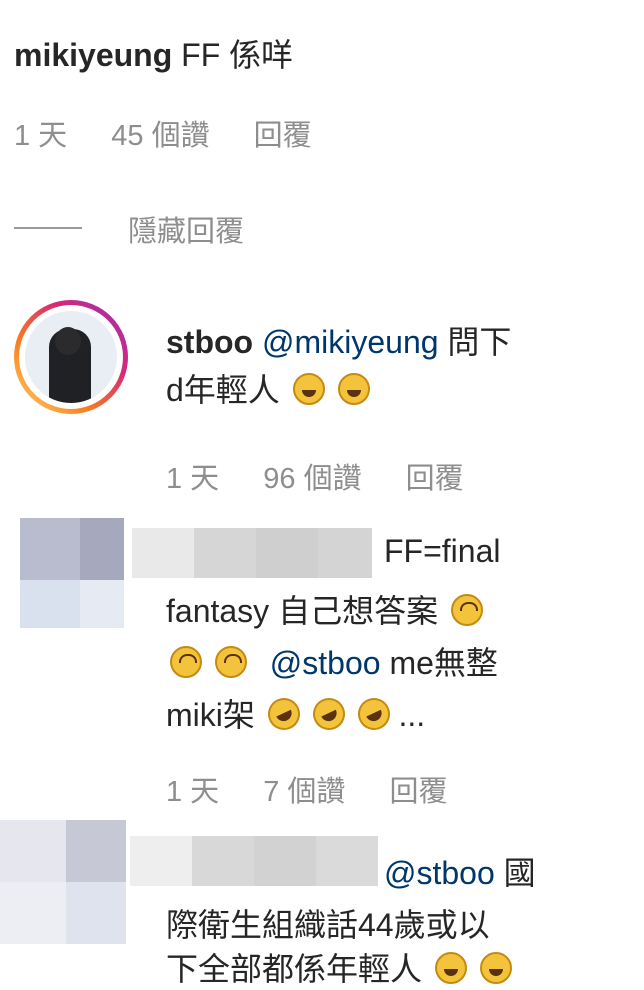  Describe the element at coordinates (312, 479) in the screenshot. I see `comment-likes: 96 個讚` at that location.